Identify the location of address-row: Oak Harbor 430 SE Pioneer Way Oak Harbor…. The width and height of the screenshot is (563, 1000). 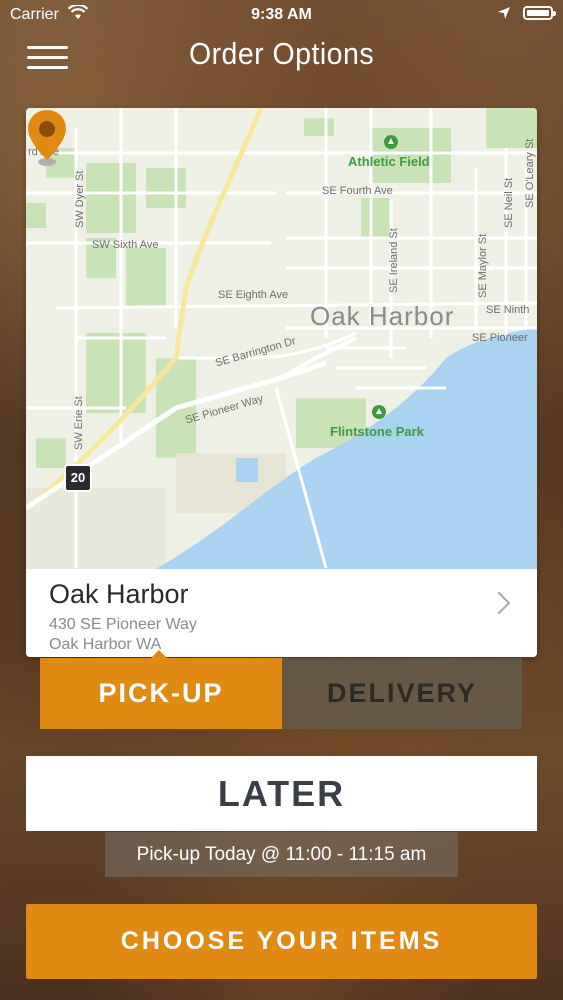
(281, 613).